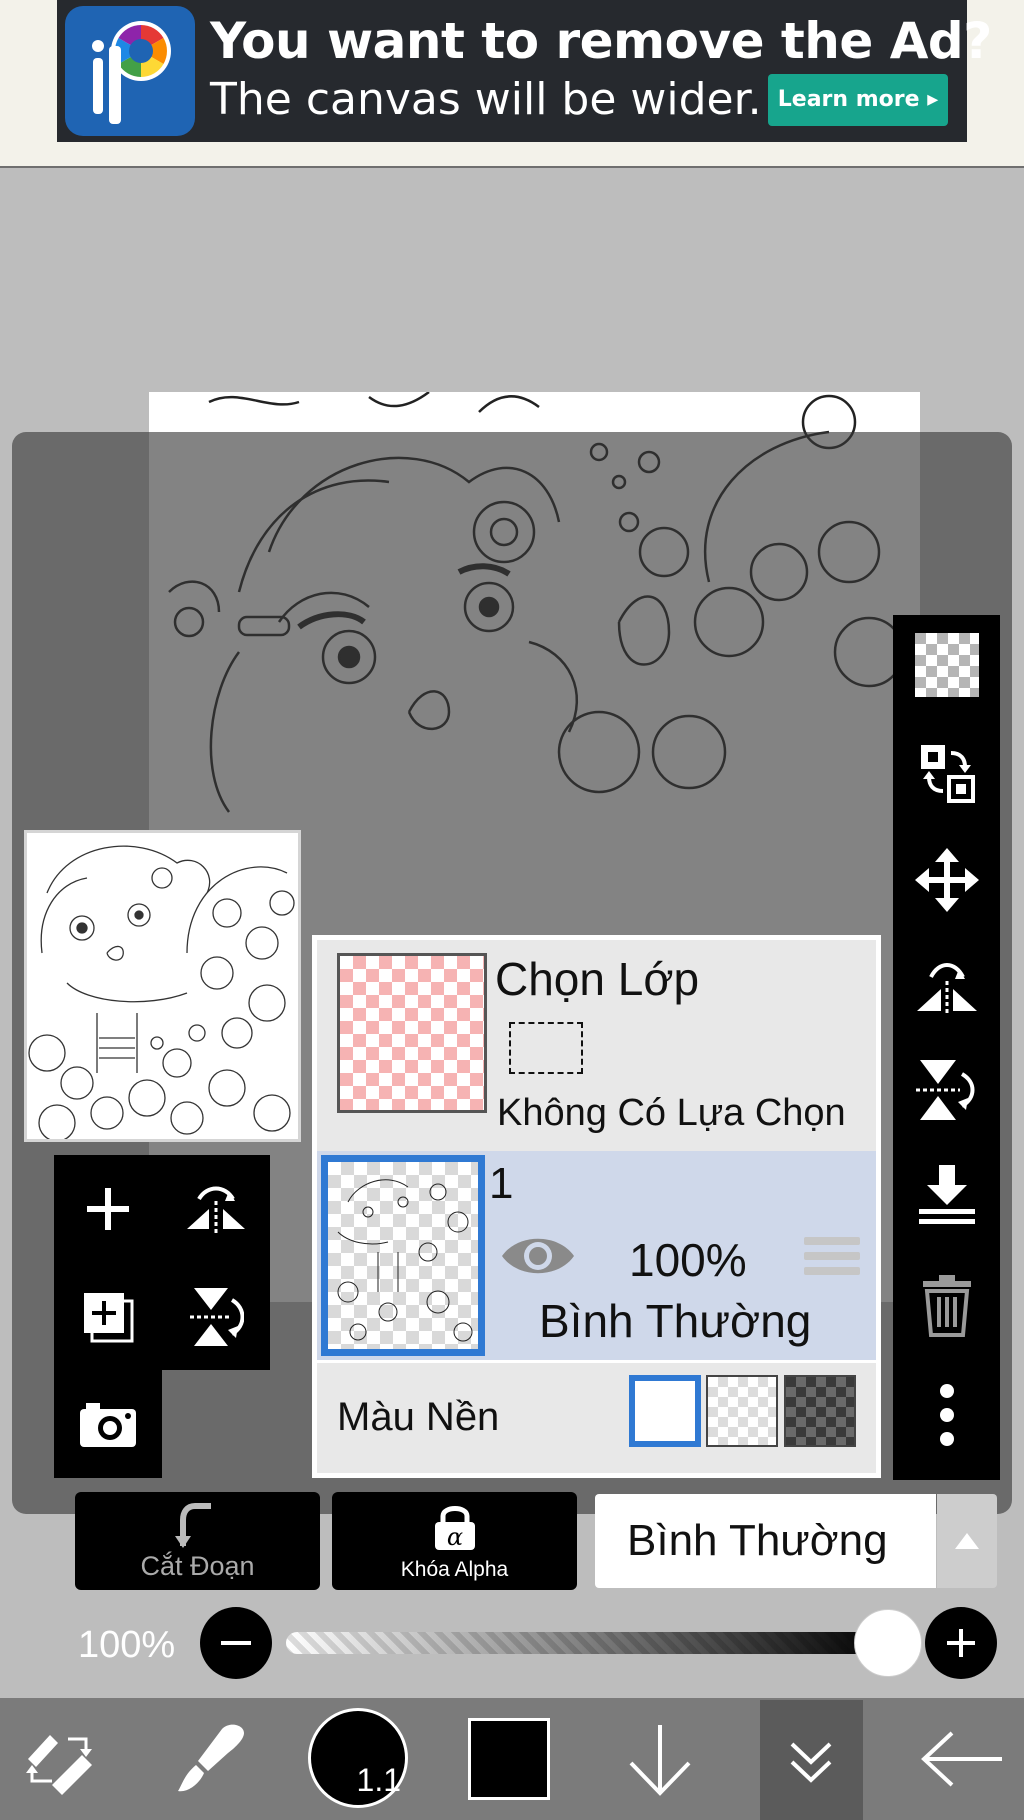  I want to click on transparency-grid-icon, so click(946, 665).